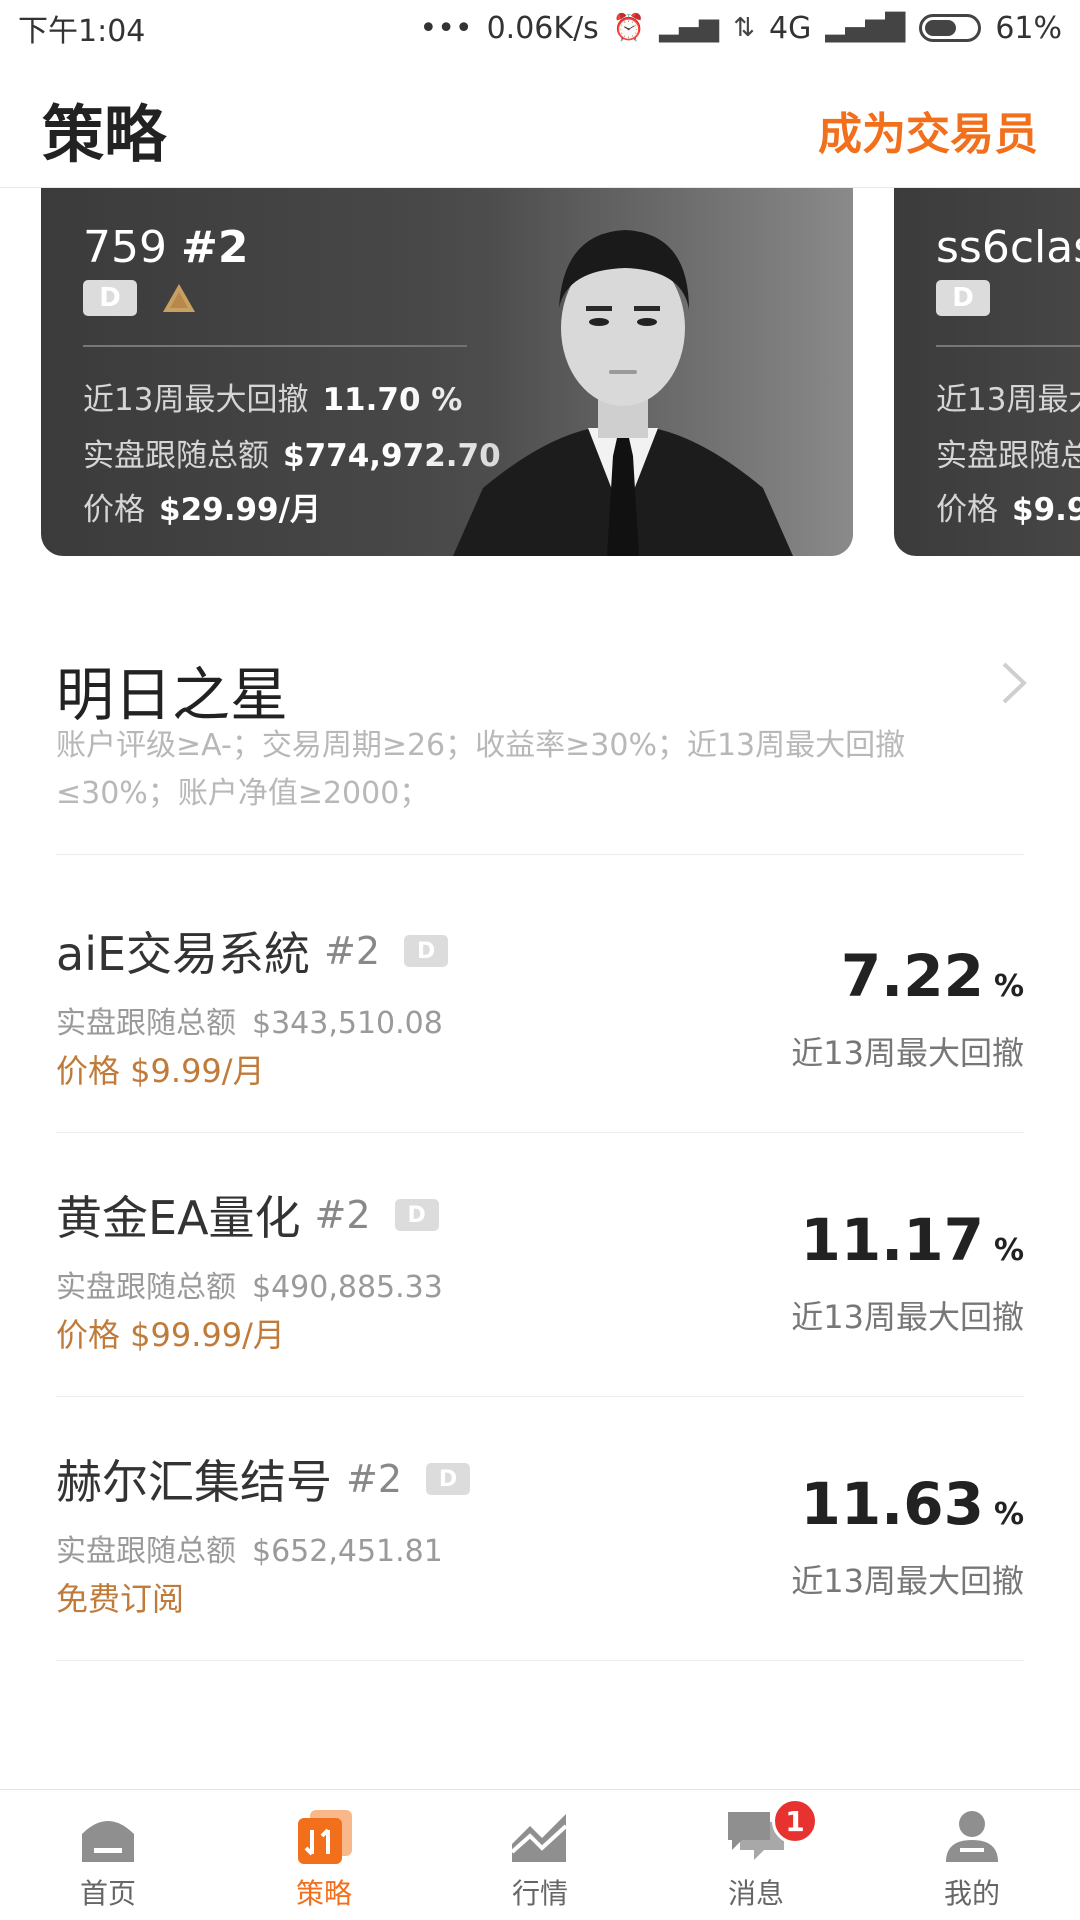 The image size is (1080, 1920). What do you see at coordinates (249, 1551) in the screenshot?
I see `follow-amount: 实盘跟随总额 $652,451.81` at bounding box center [249, 1551].